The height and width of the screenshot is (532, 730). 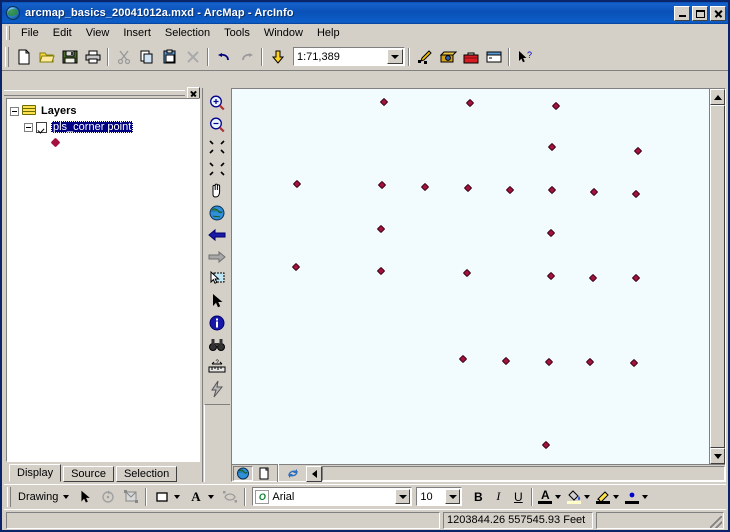 What do you see at coordinates (217, 103) in the screenshot?
I see `zoom-in-icon` at bounding box center [217, 103].